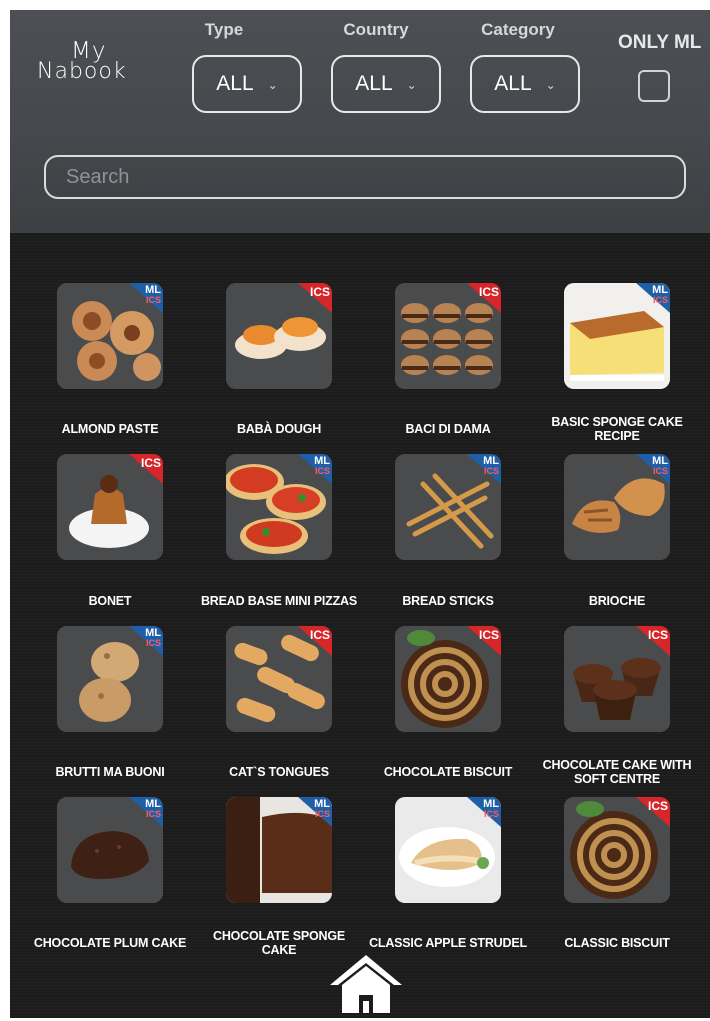  I want to click on brioche-croissant-image: ML ICS, so click(617, 507).